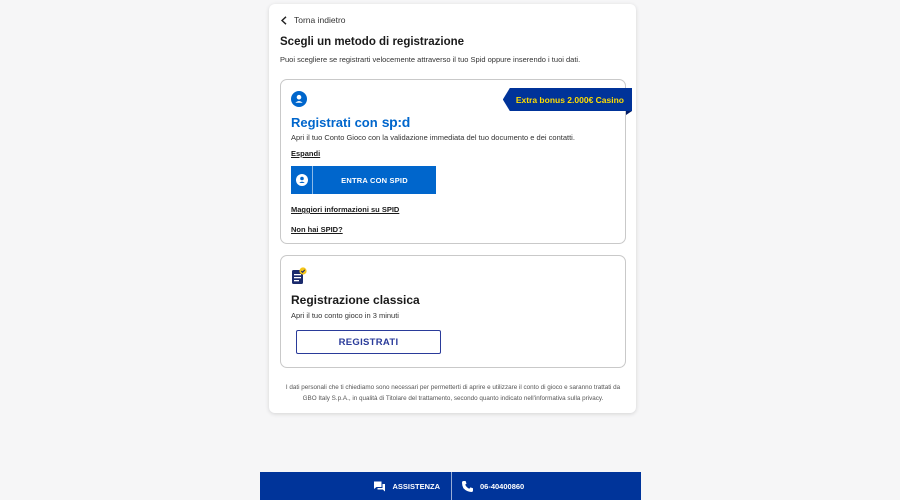 The image size is (900, 500). What do you see at coordinates (567, 99) in the screenshot?
I see `bonus-badge: Extra bonus 2.000€ Casino` at bounding box center [567, 99].